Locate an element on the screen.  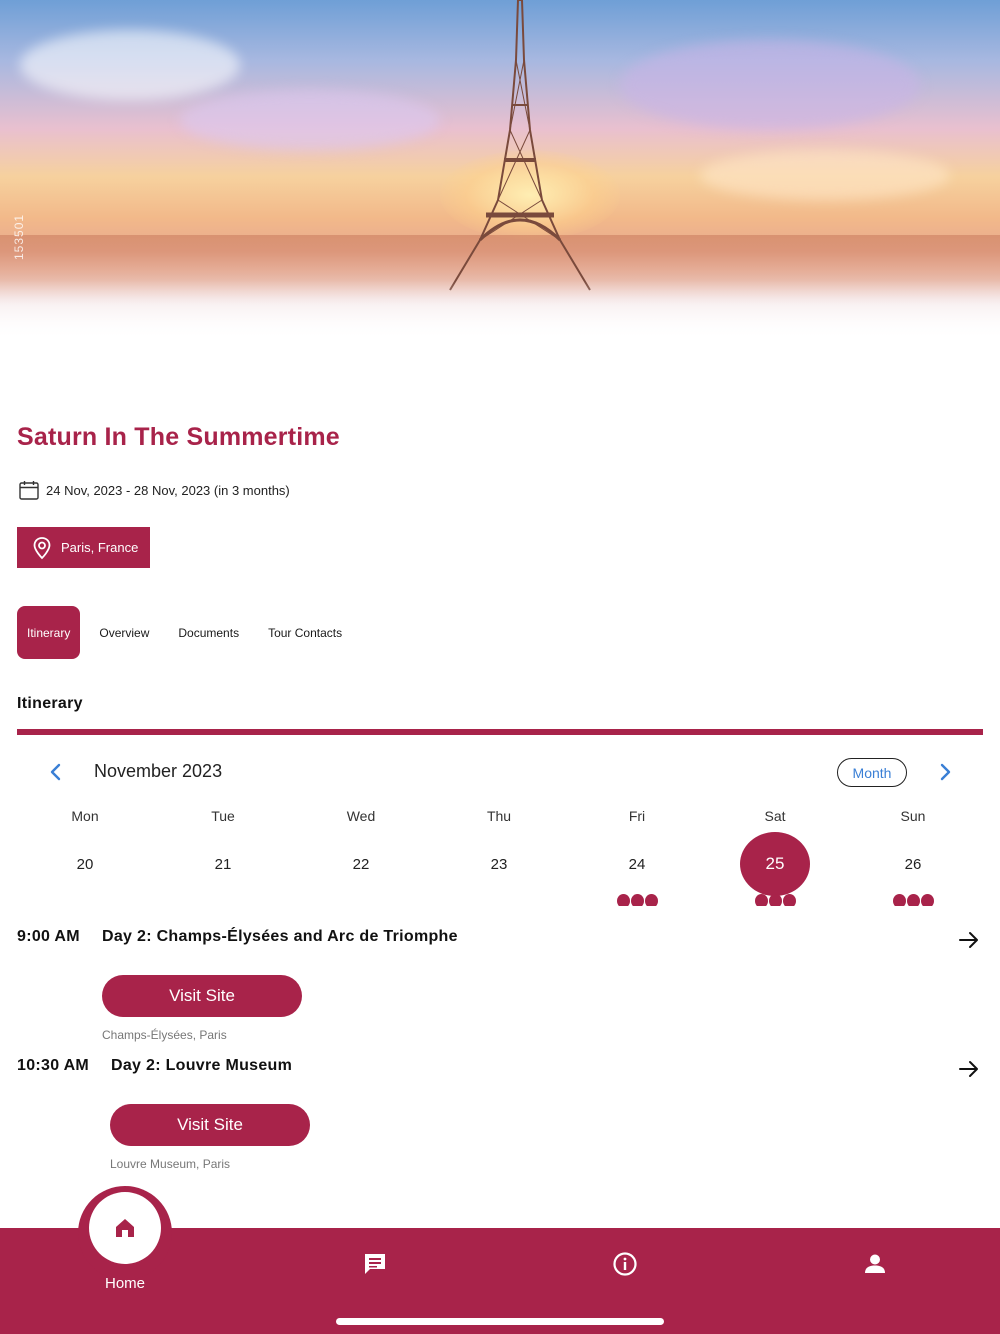
tab-overview: Overview is located at coordinates (124, 632).